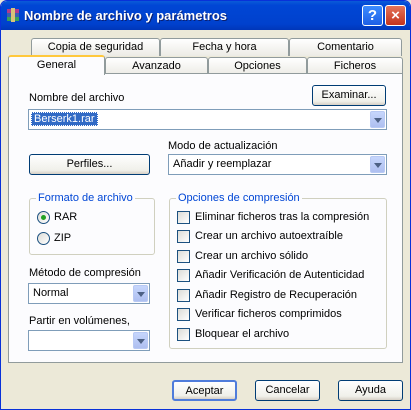 The width and height of the screenshot is (411, 410). I want to click on archive-format-title: Formato de archivo, so click(85, 198).